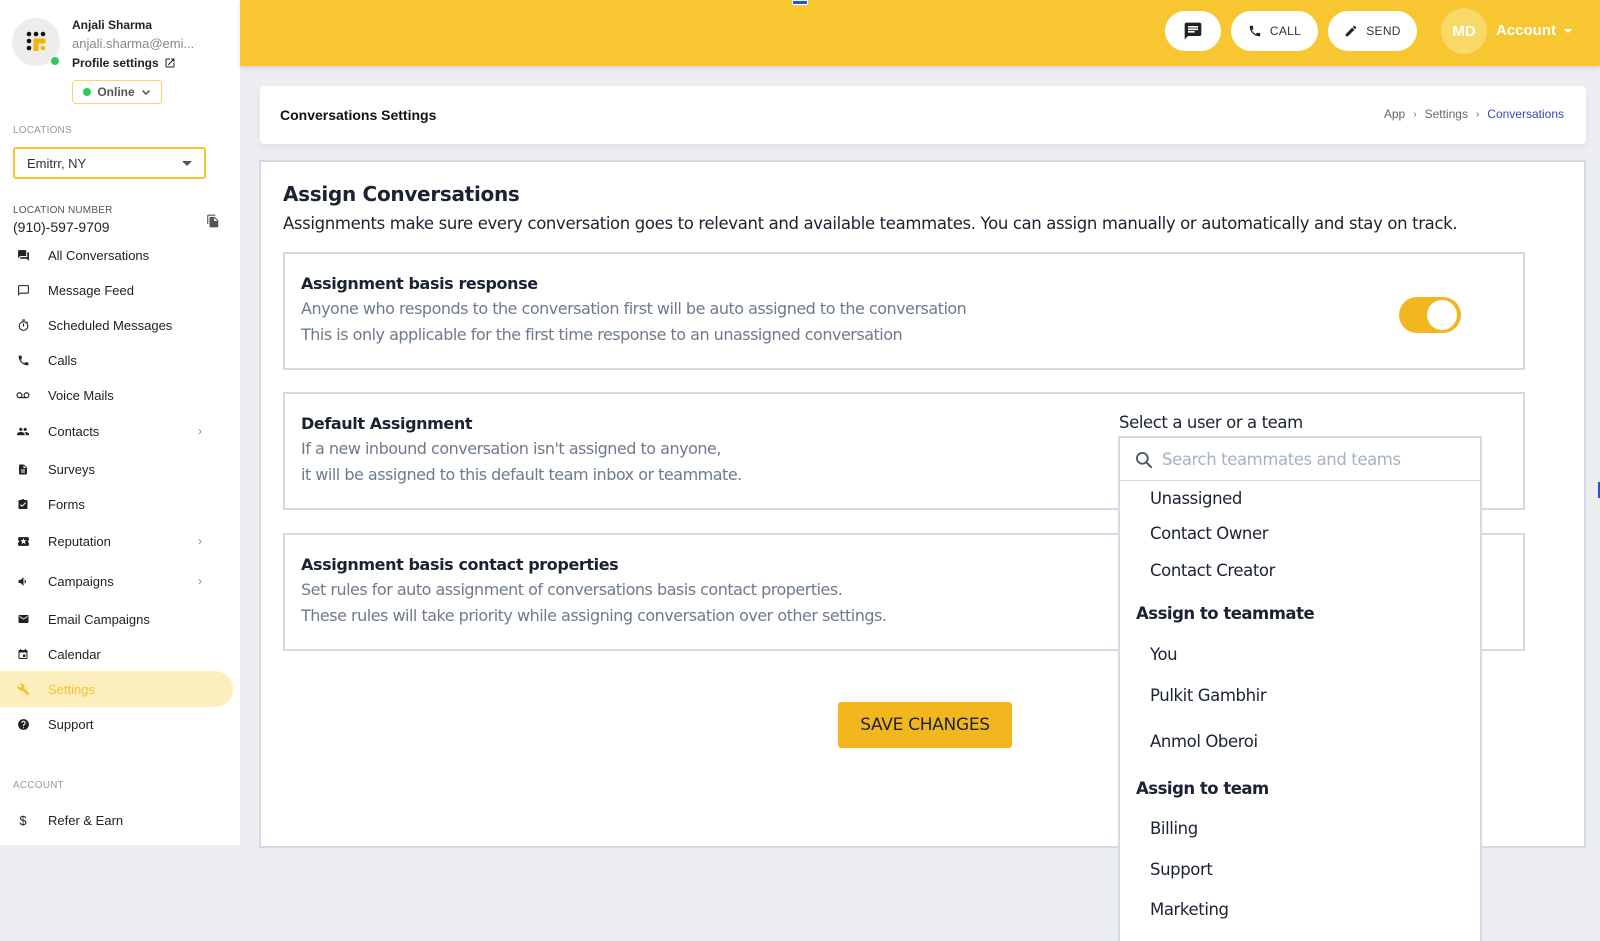 The height and width of the screenshot is (941, 1600). Describe the element at coordinates (115, 63) in the screenshot. I see `profile-settings-label: Profile settings` at that location.